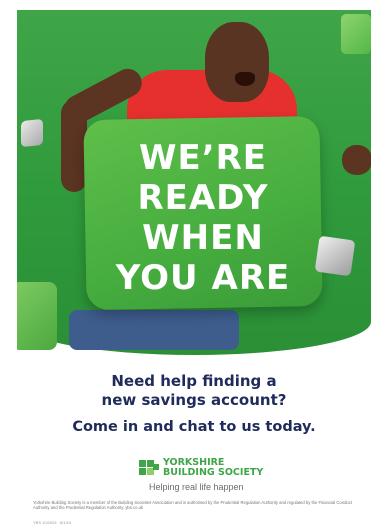  I want to click on headline-line-2: READY, so click(203, 198).